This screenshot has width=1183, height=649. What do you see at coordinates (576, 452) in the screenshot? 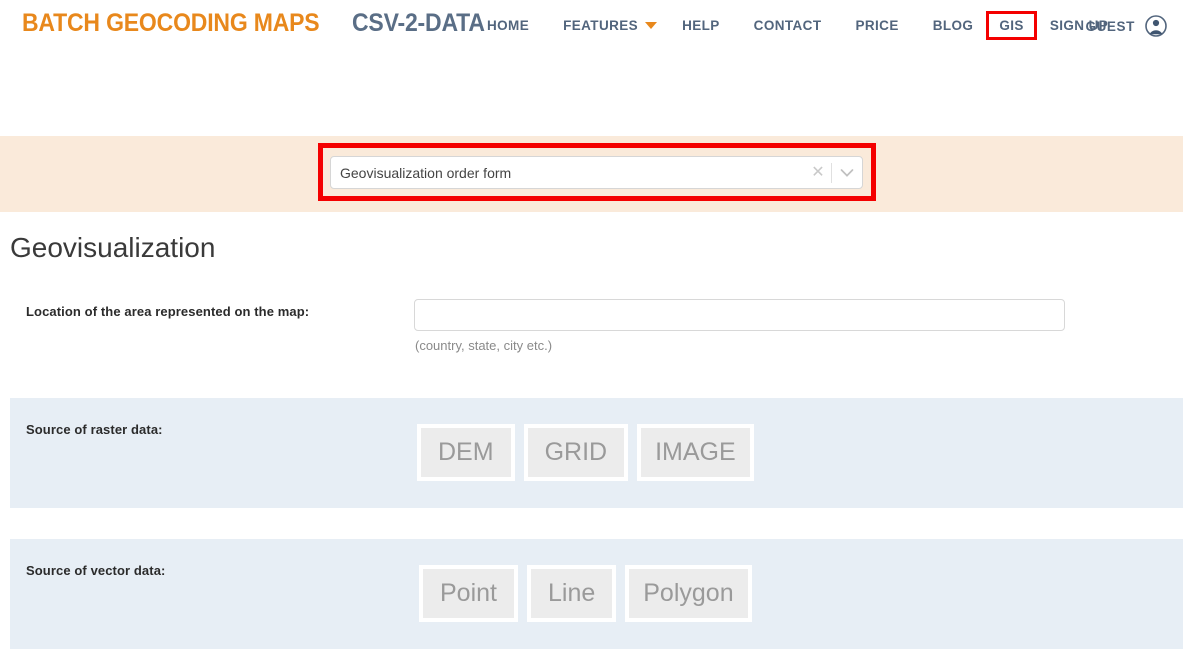
I see `raster-option-grid: GRID` at bounding box center [576, 452].